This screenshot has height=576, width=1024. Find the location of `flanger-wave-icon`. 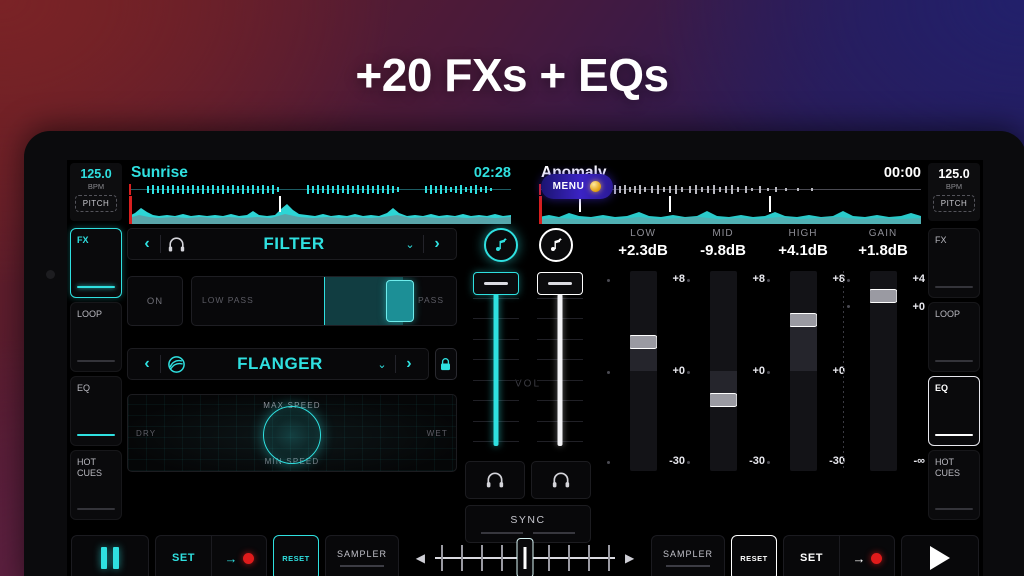

flanger-wave-icon is located at coordinates (176, 364).